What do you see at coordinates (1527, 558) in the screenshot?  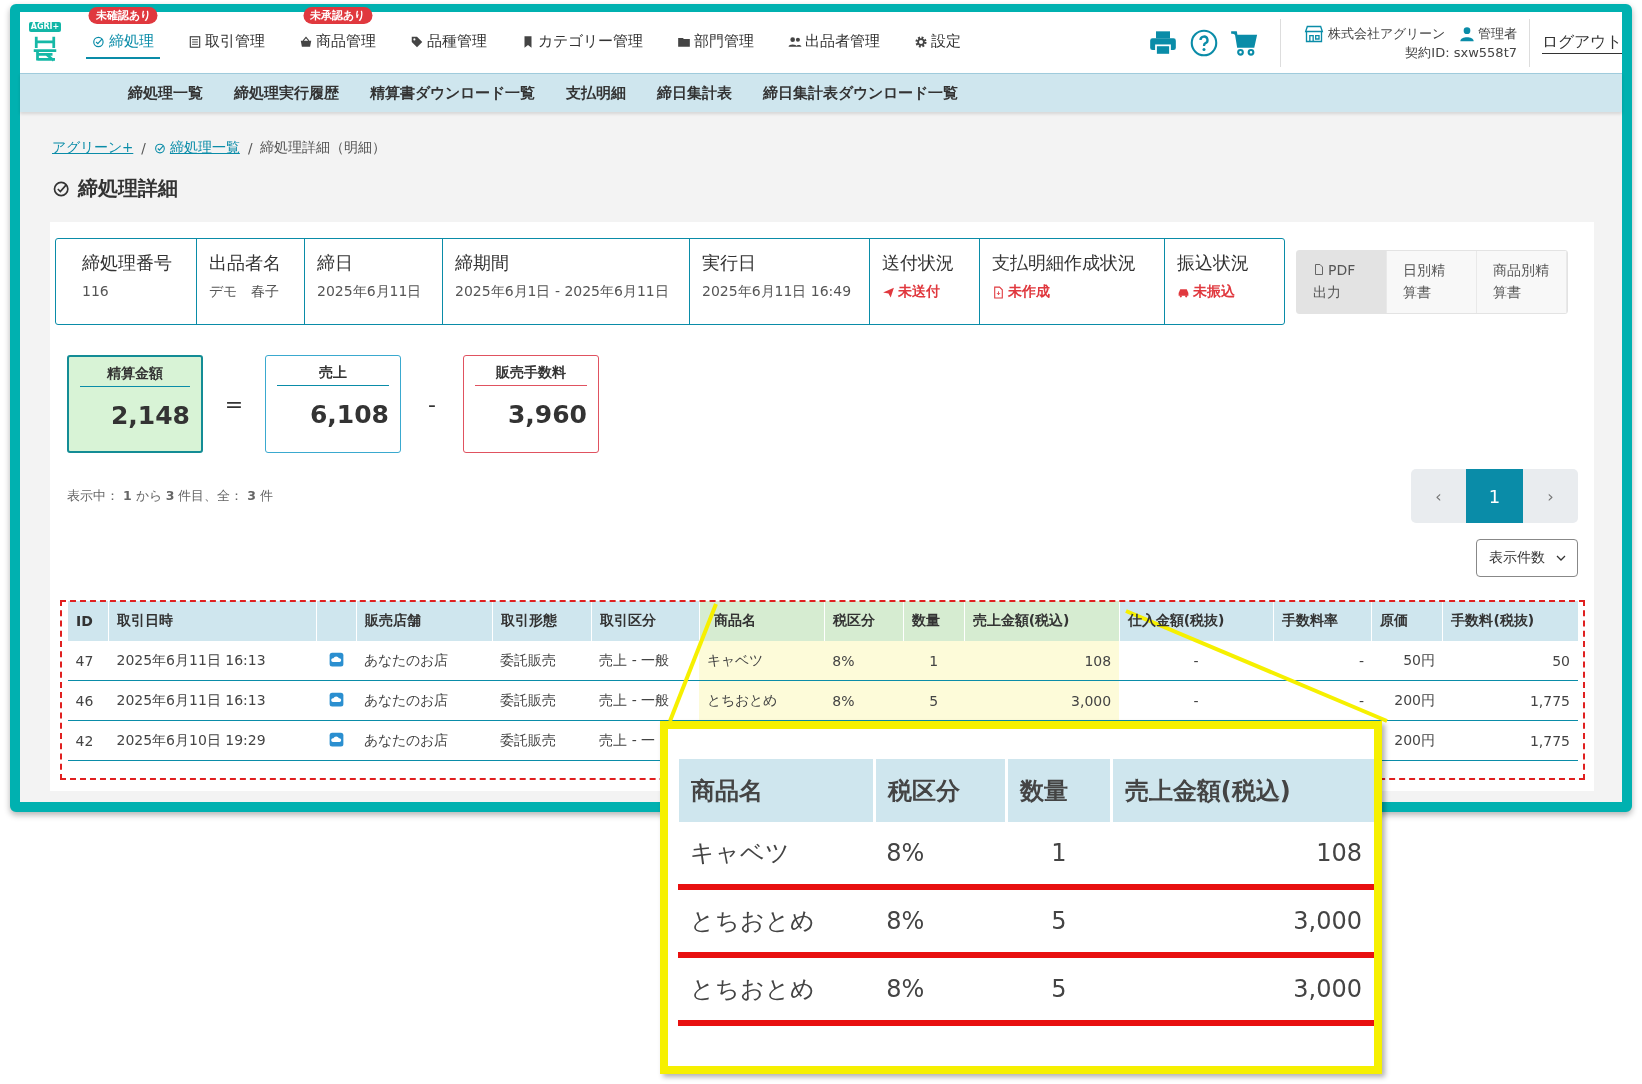 I see `page-size-dropdown: 表示件数` at bounding box center [1527, 558].